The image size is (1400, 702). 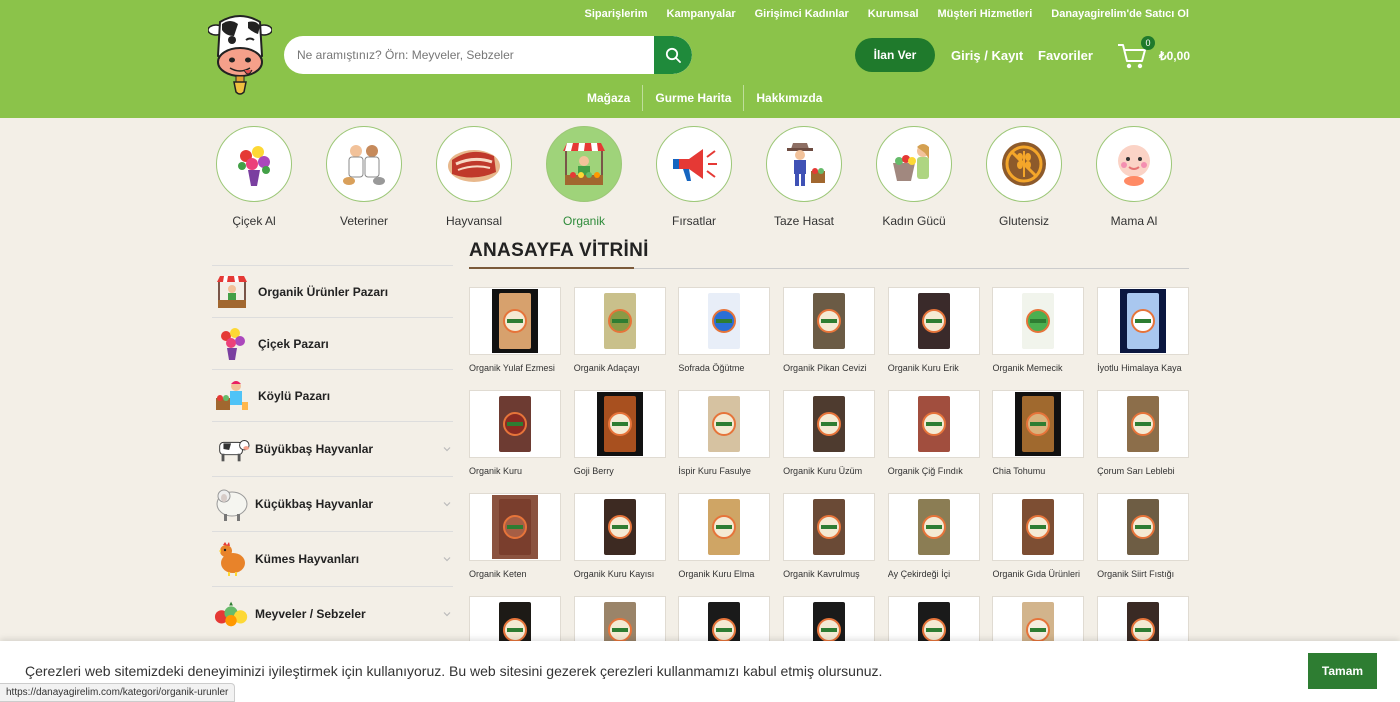 I want to click on sidebar-item-kucukbas-hayvanlar: Küçükbaş Hayvanlar, so click(x=332, y=503).